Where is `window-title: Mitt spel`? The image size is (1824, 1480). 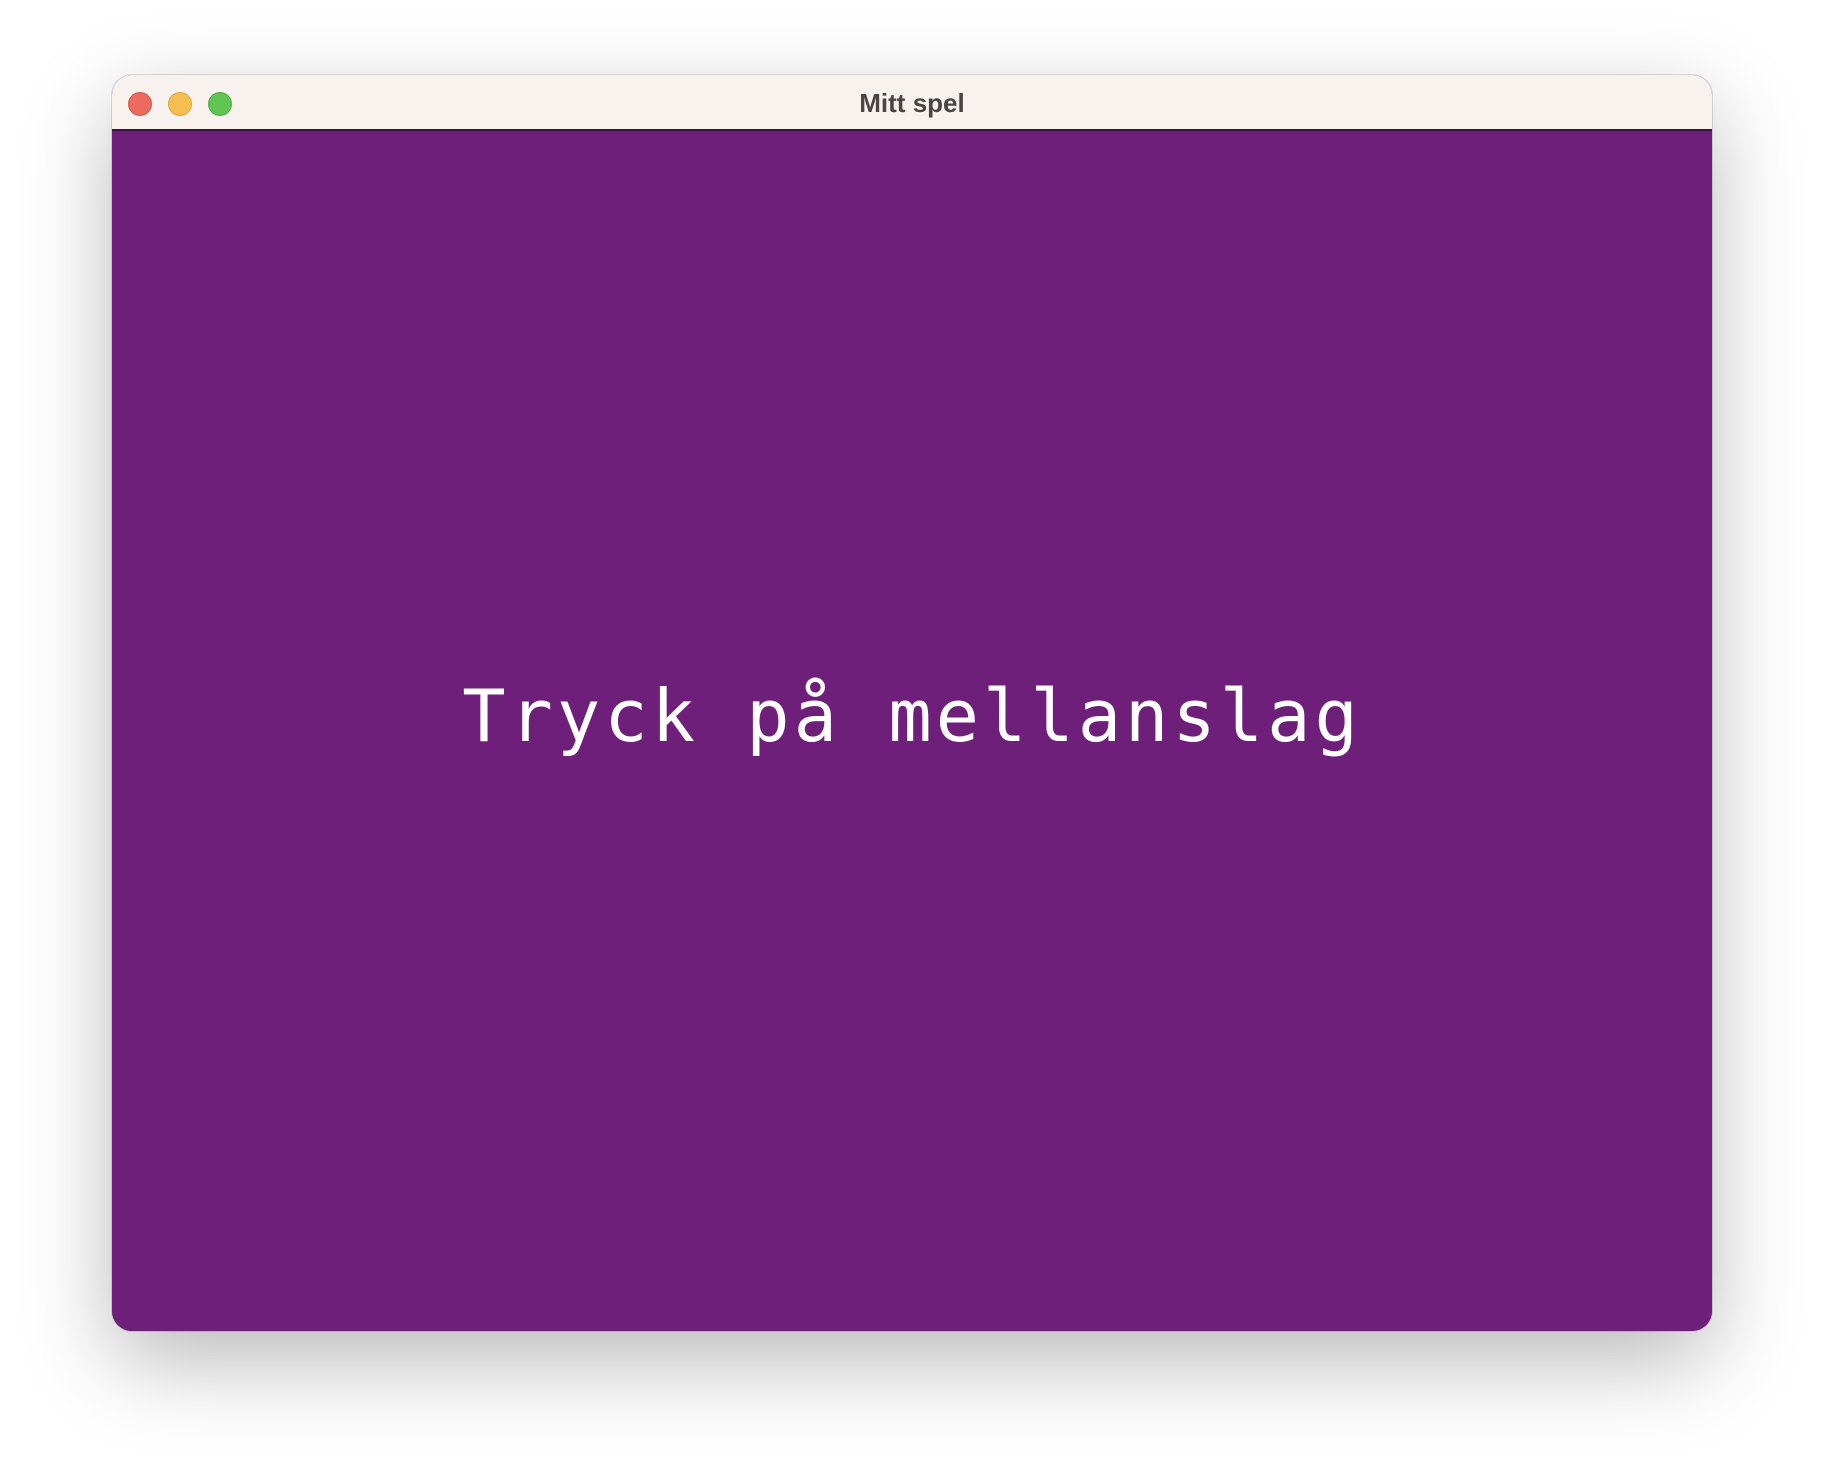 window-title: Mitt spel is located at coordinates (912, 103).